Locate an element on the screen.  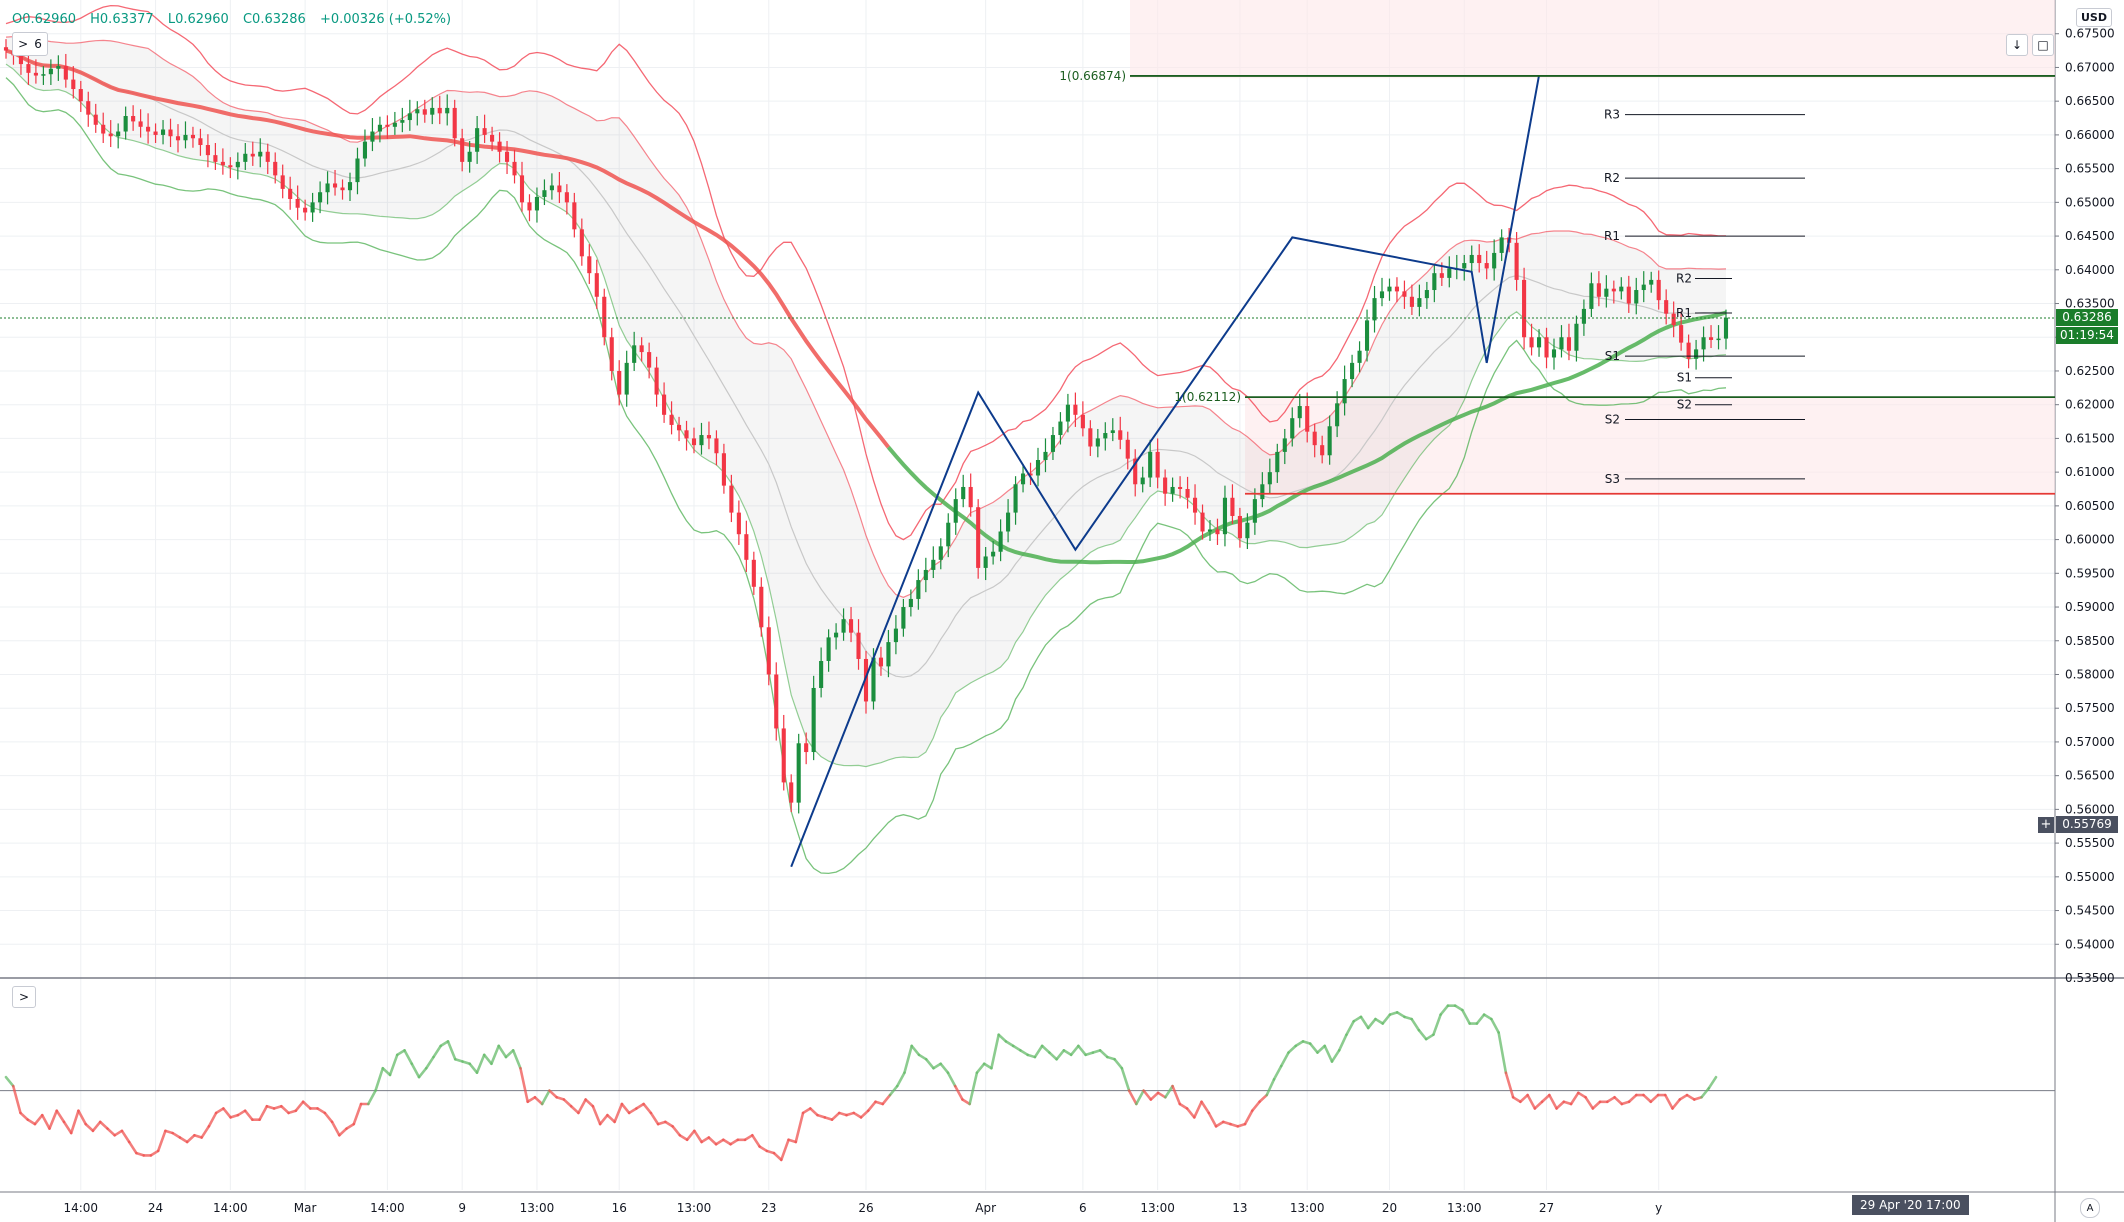
scroll-down-button: ↓ is located at coordinates (2017, 45).